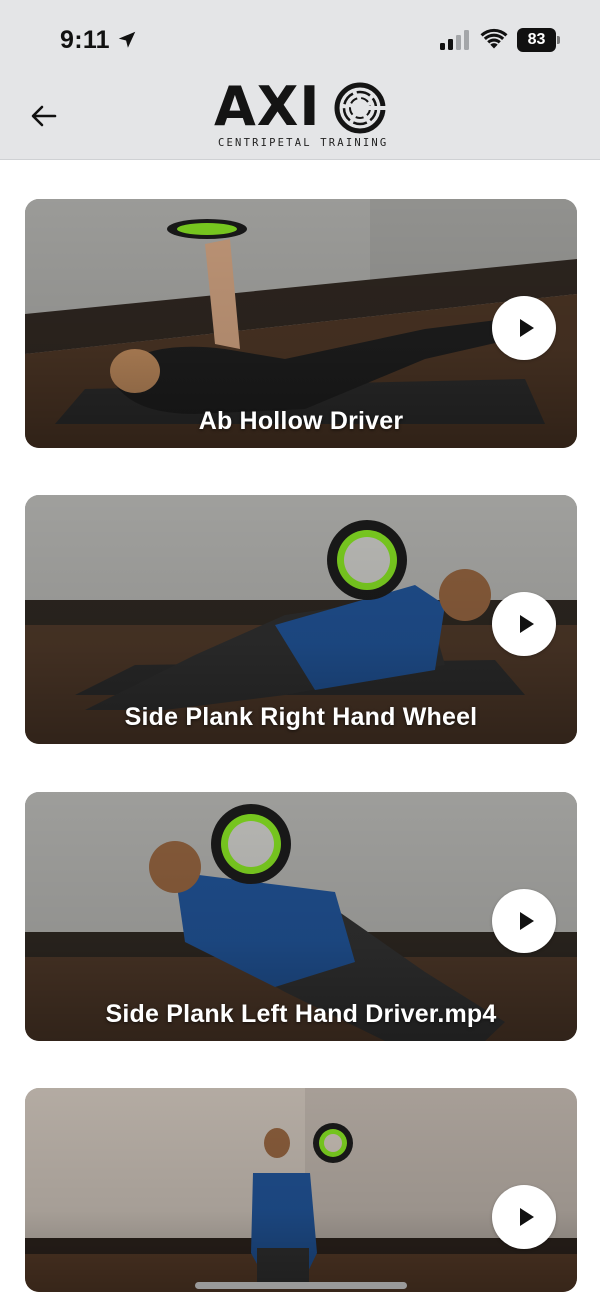 This screenshot has height=1300, width=600. What do you see at coordinates (44, 116) in the screenshot?
I see `back-arrow-icon` at bounding box center [44, 116].